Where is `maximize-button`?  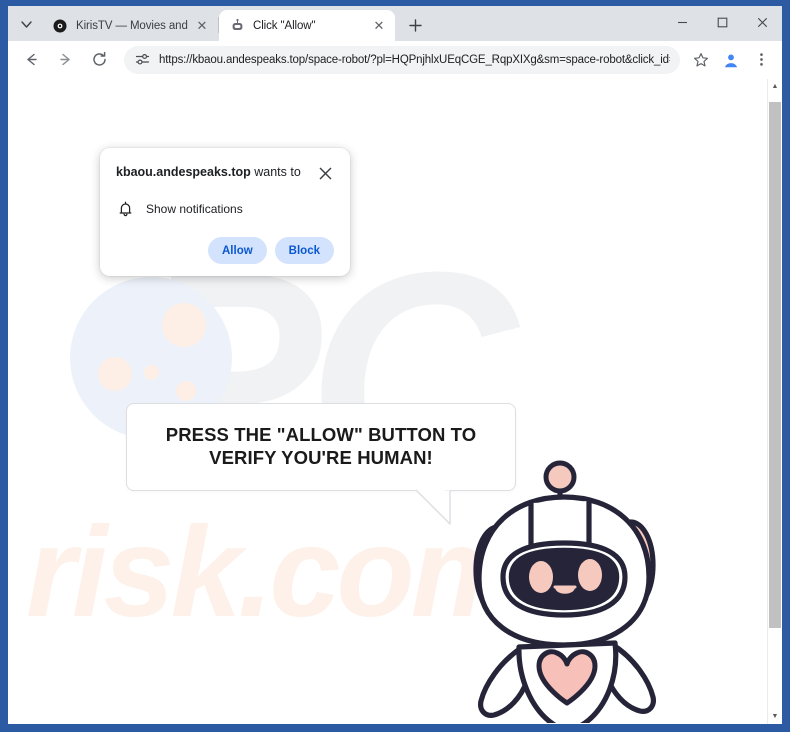 maximize-button is located at coordinates (722, 22).